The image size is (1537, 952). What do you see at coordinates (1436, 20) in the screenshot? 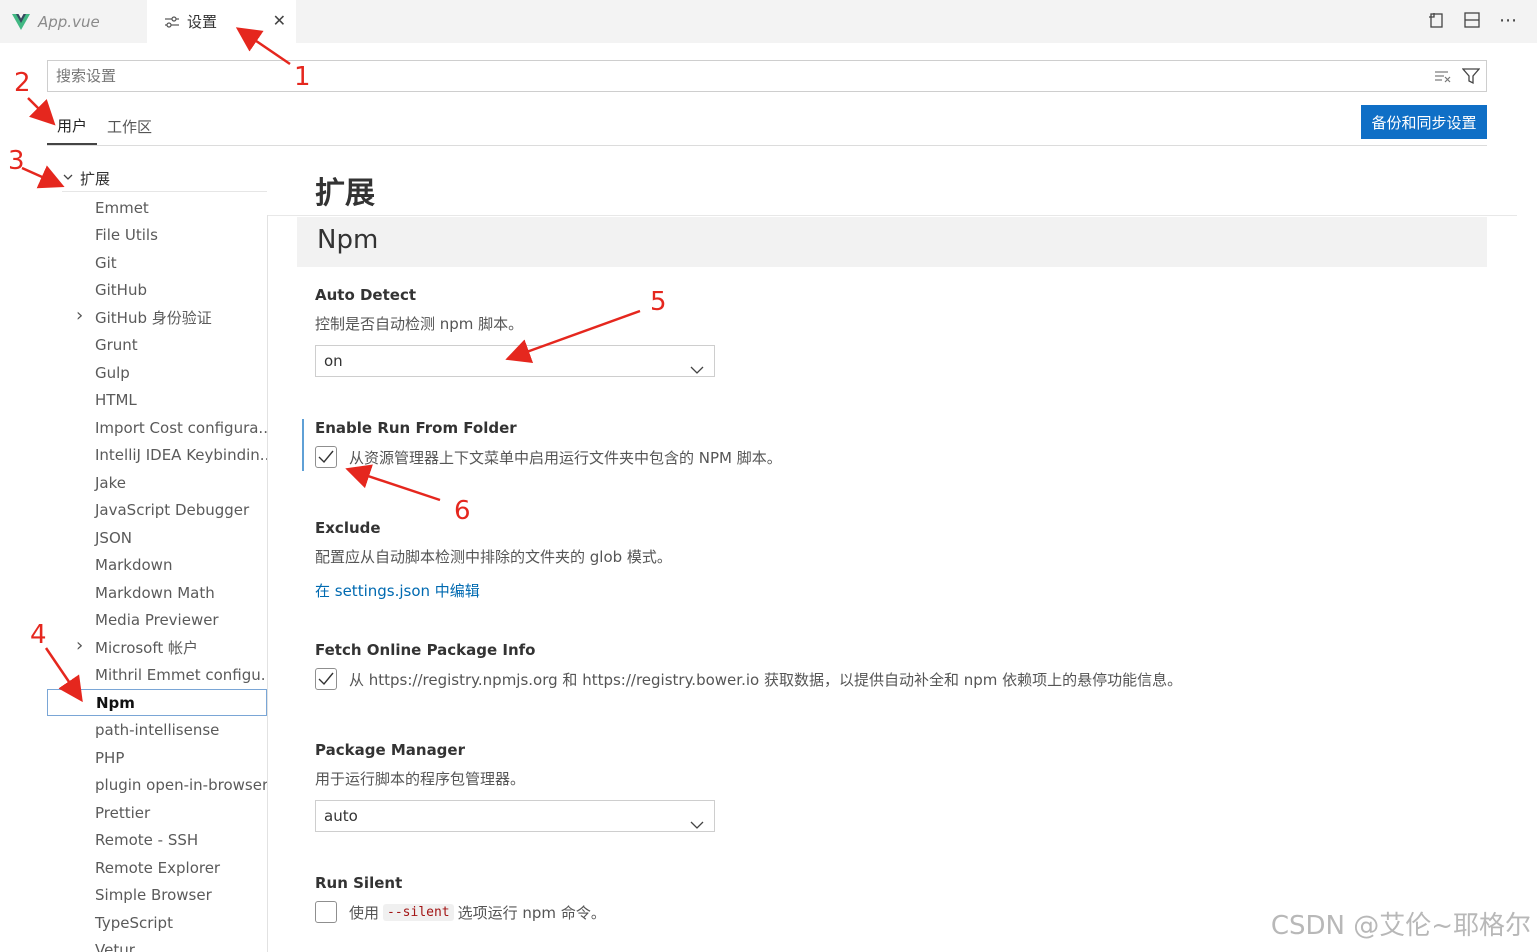
I see `open-json-icon` at bounding box center [1436, 20].